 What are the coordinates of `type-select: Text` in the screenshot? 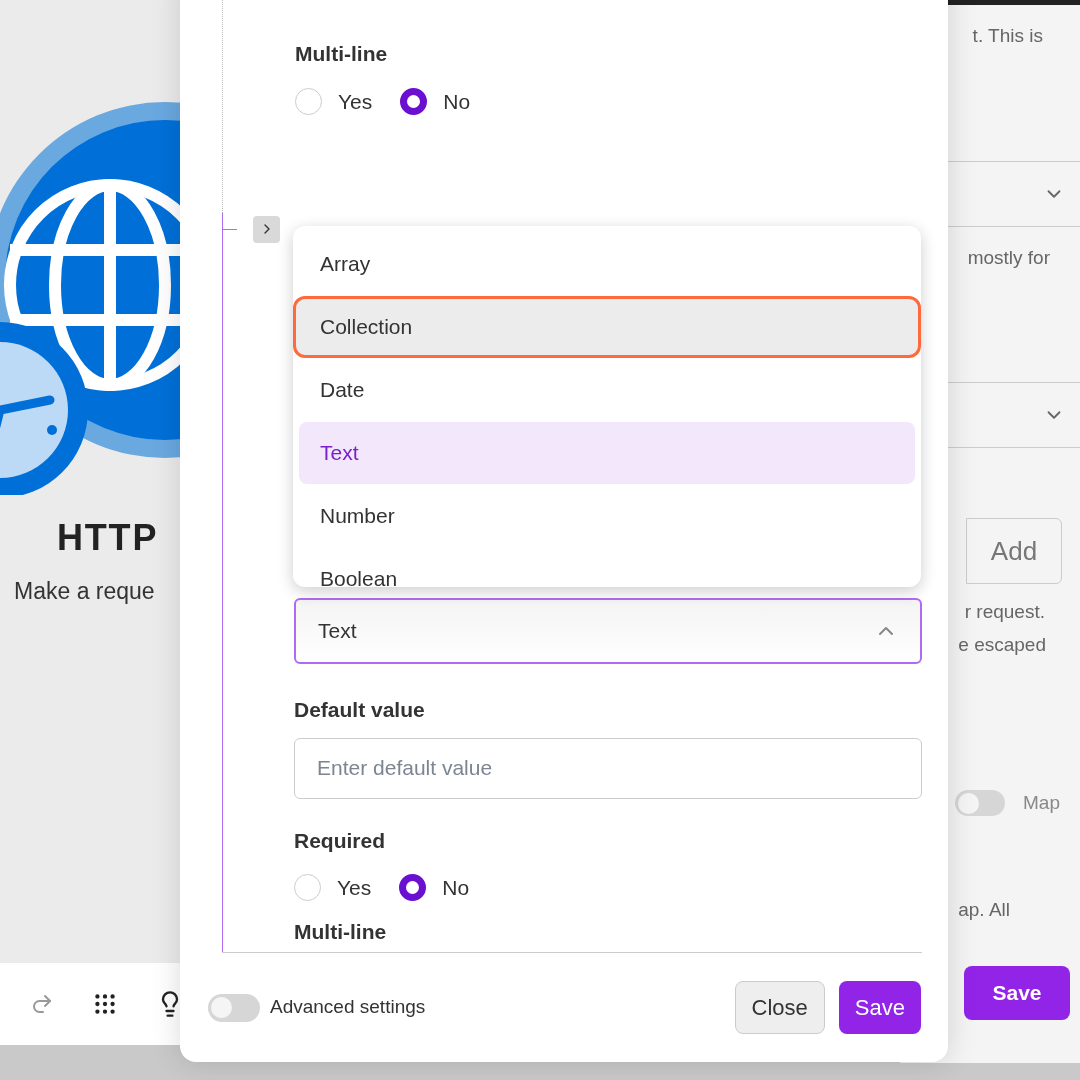 It's located at (608, 631).